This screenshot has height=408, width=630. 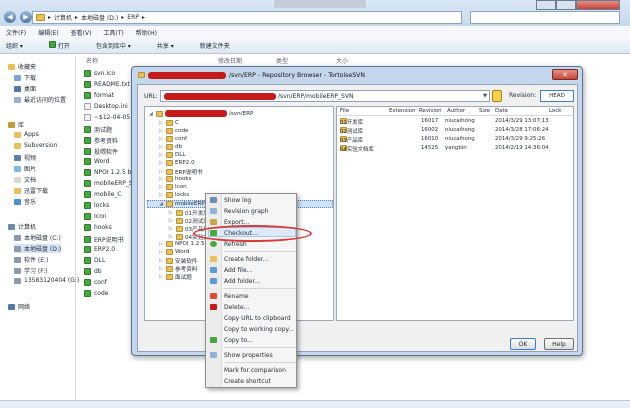 I want to click on nav-drive-c: 本地磁盘 (C:), so click(x=37, y=237).